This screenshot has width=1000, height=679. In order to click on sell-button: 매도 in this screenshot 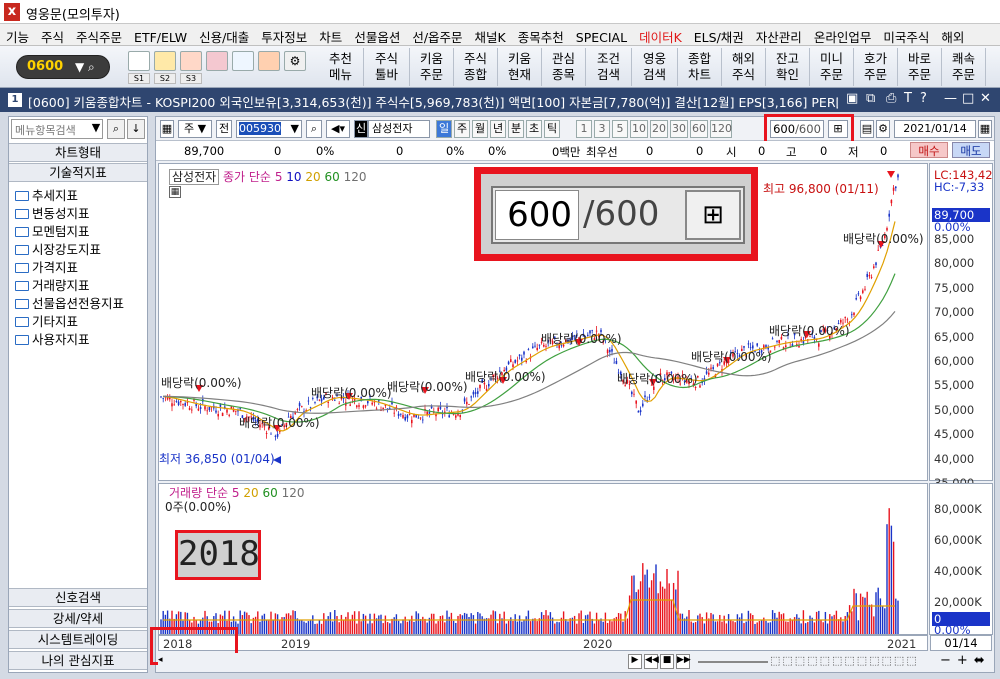, I will do `click(971, 150)`.